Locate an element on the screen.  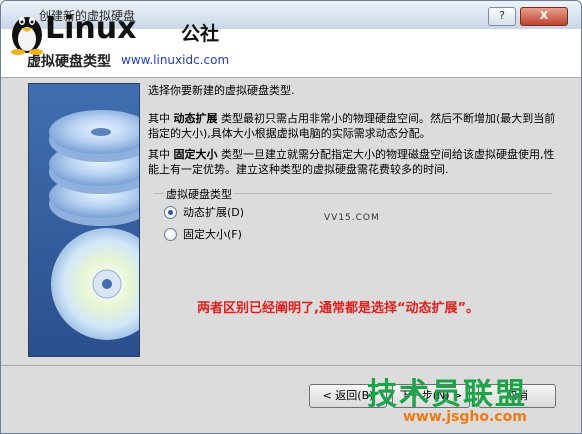
logo-word: Linux is located at coordinates (91, 28).